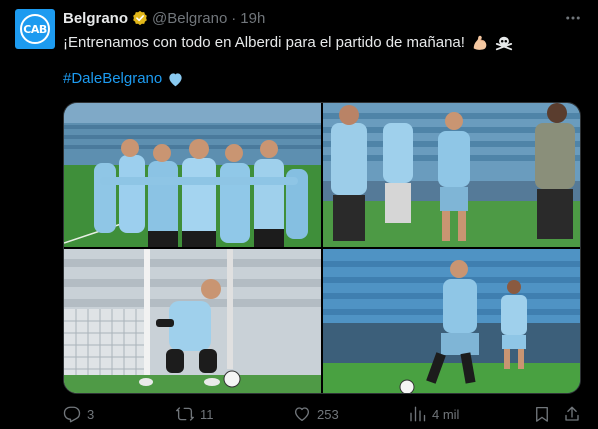 The width and height of the screenshot is (598, 429). I want to click on verified-badge-icon, so click(140, 18).